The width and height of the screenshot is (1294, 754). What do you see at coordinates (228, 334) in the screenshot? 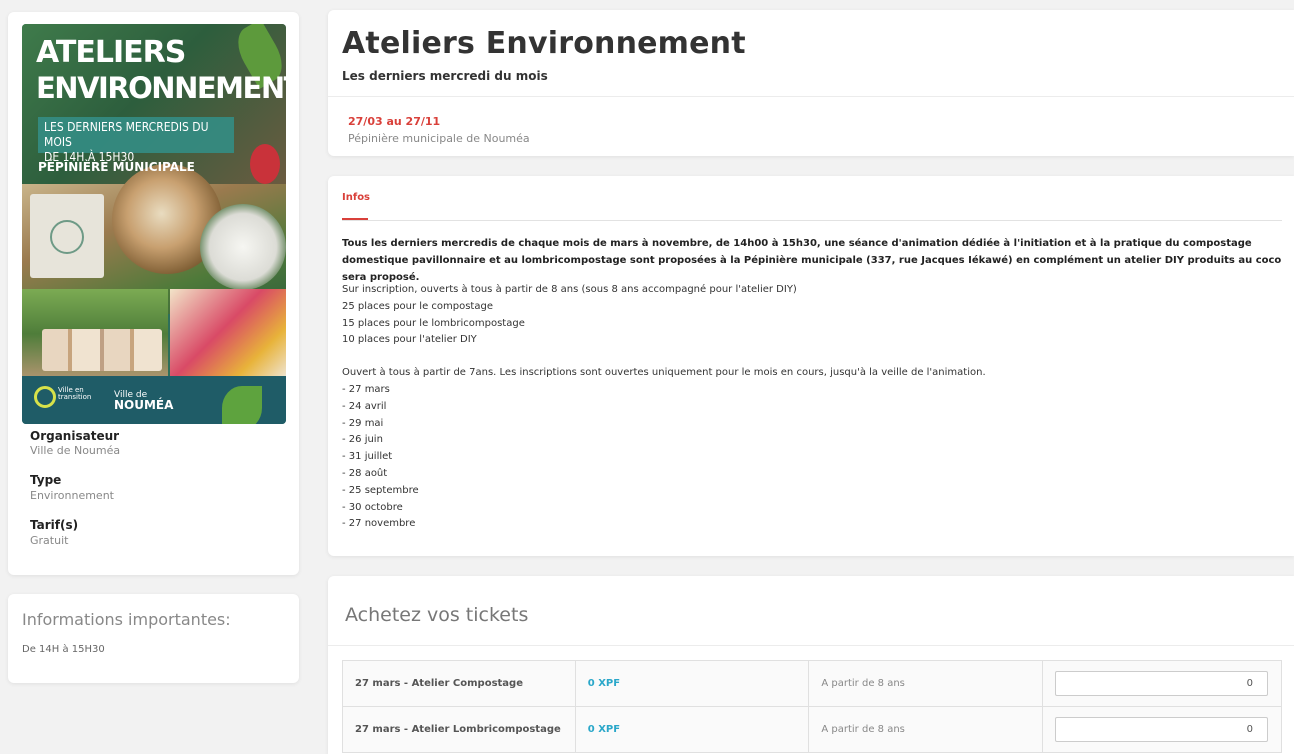
I see `poster-flowers-photo` at bounding box center [228, 334].